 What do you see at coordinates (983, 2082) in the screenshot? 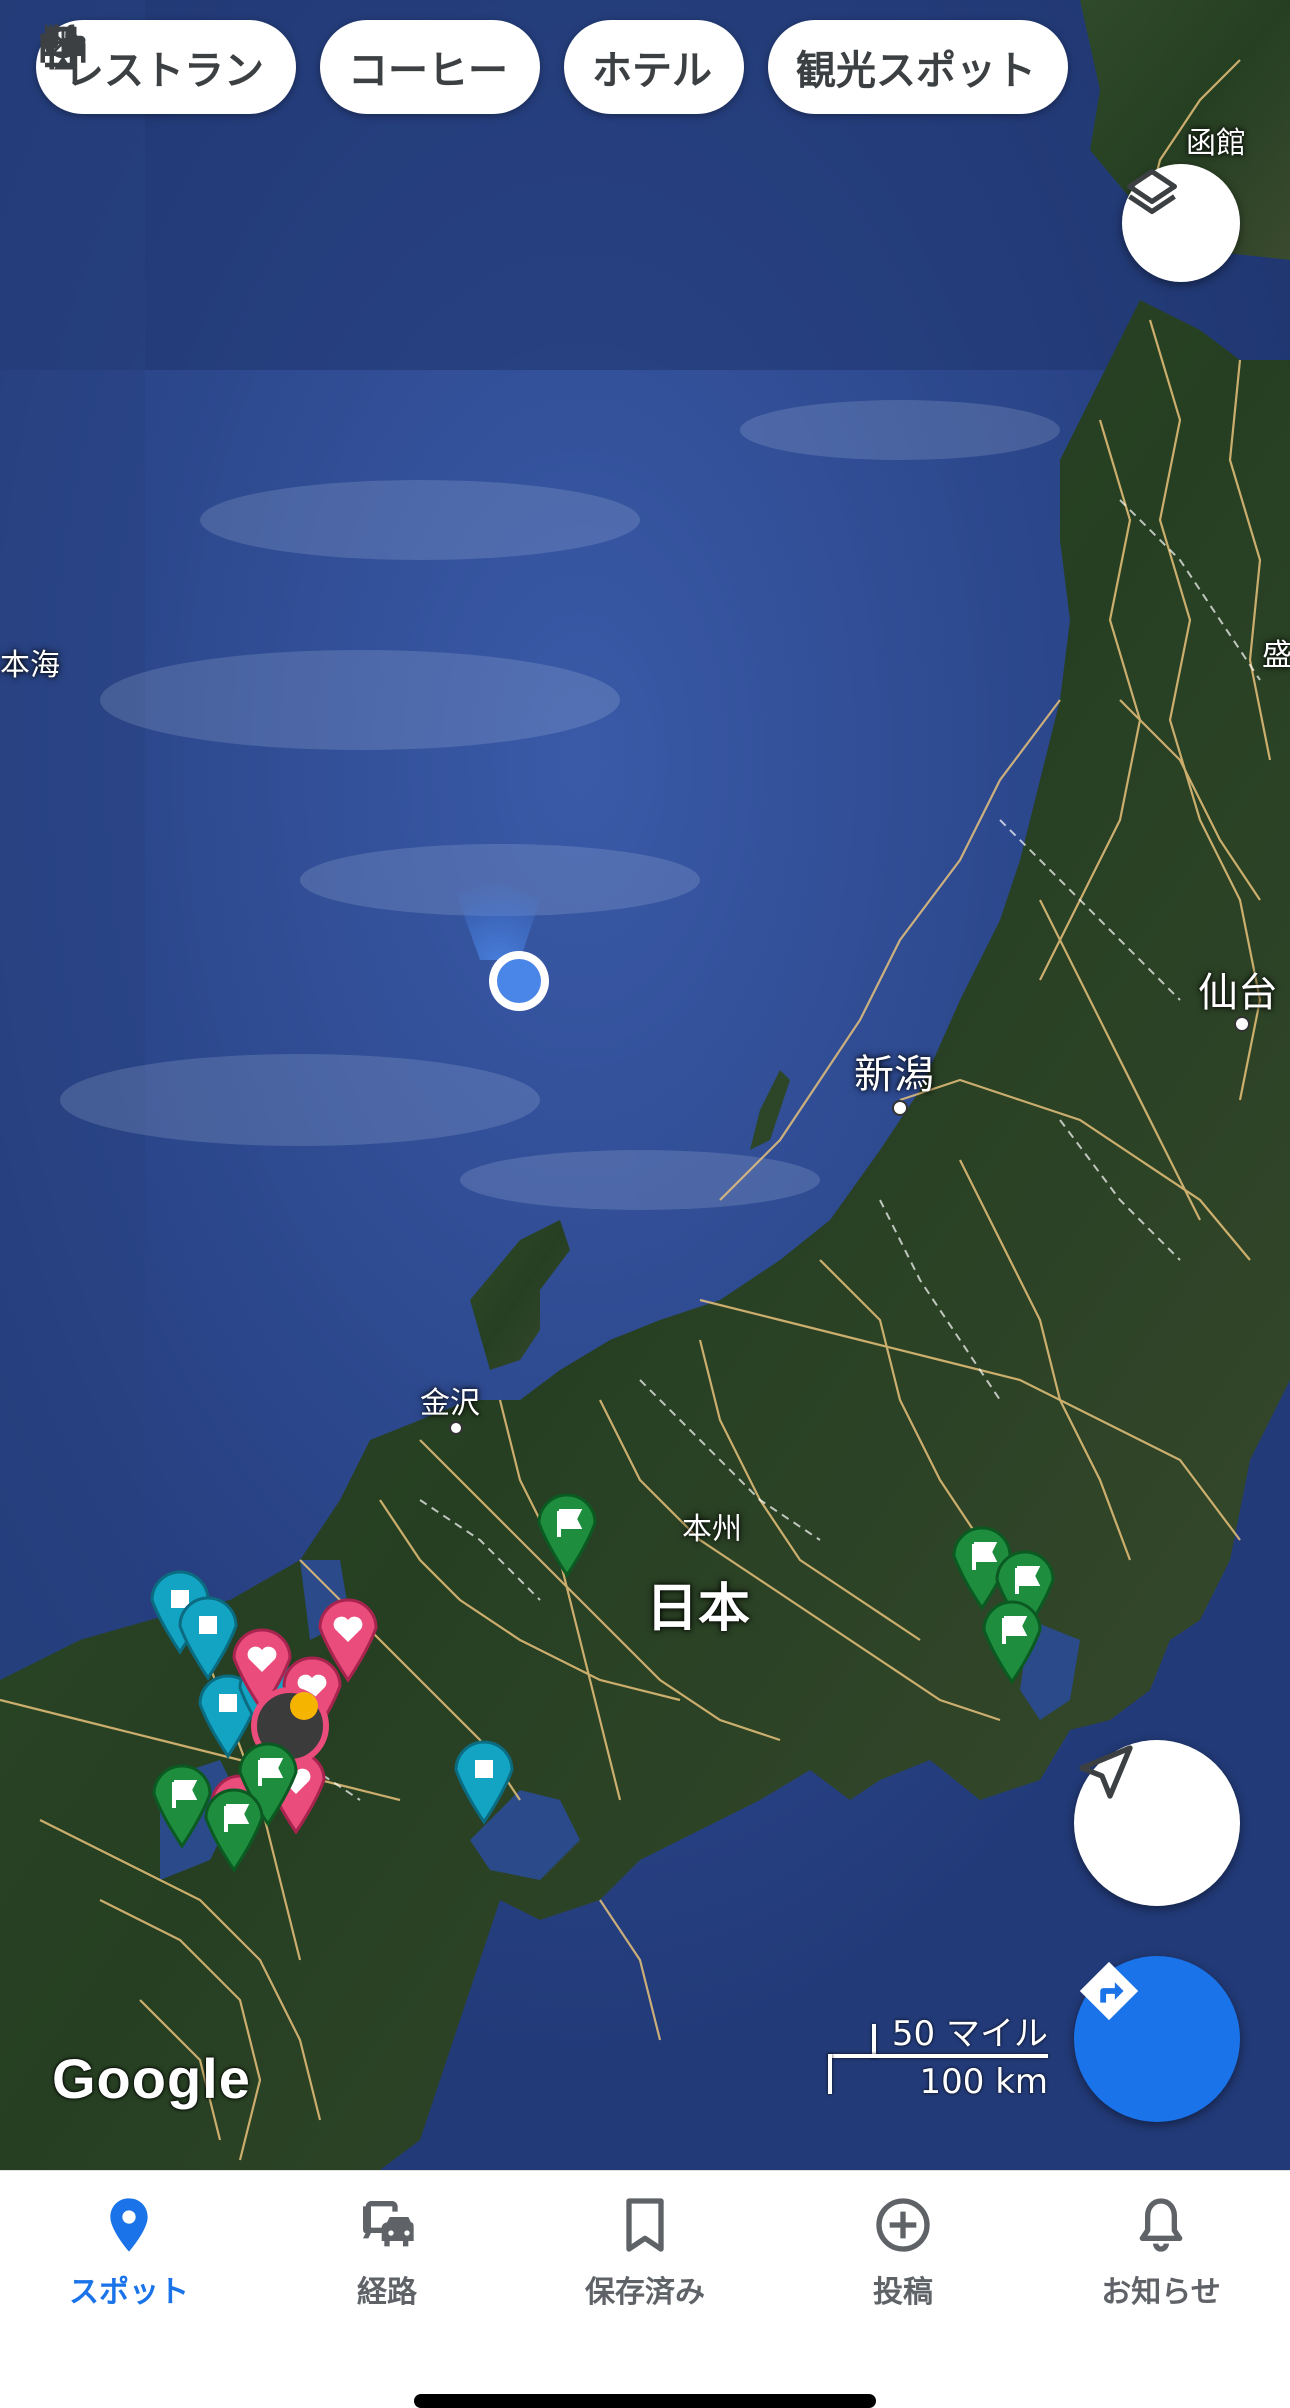
I see `scale-km: 100 km` at bounding box center [983, 2082].